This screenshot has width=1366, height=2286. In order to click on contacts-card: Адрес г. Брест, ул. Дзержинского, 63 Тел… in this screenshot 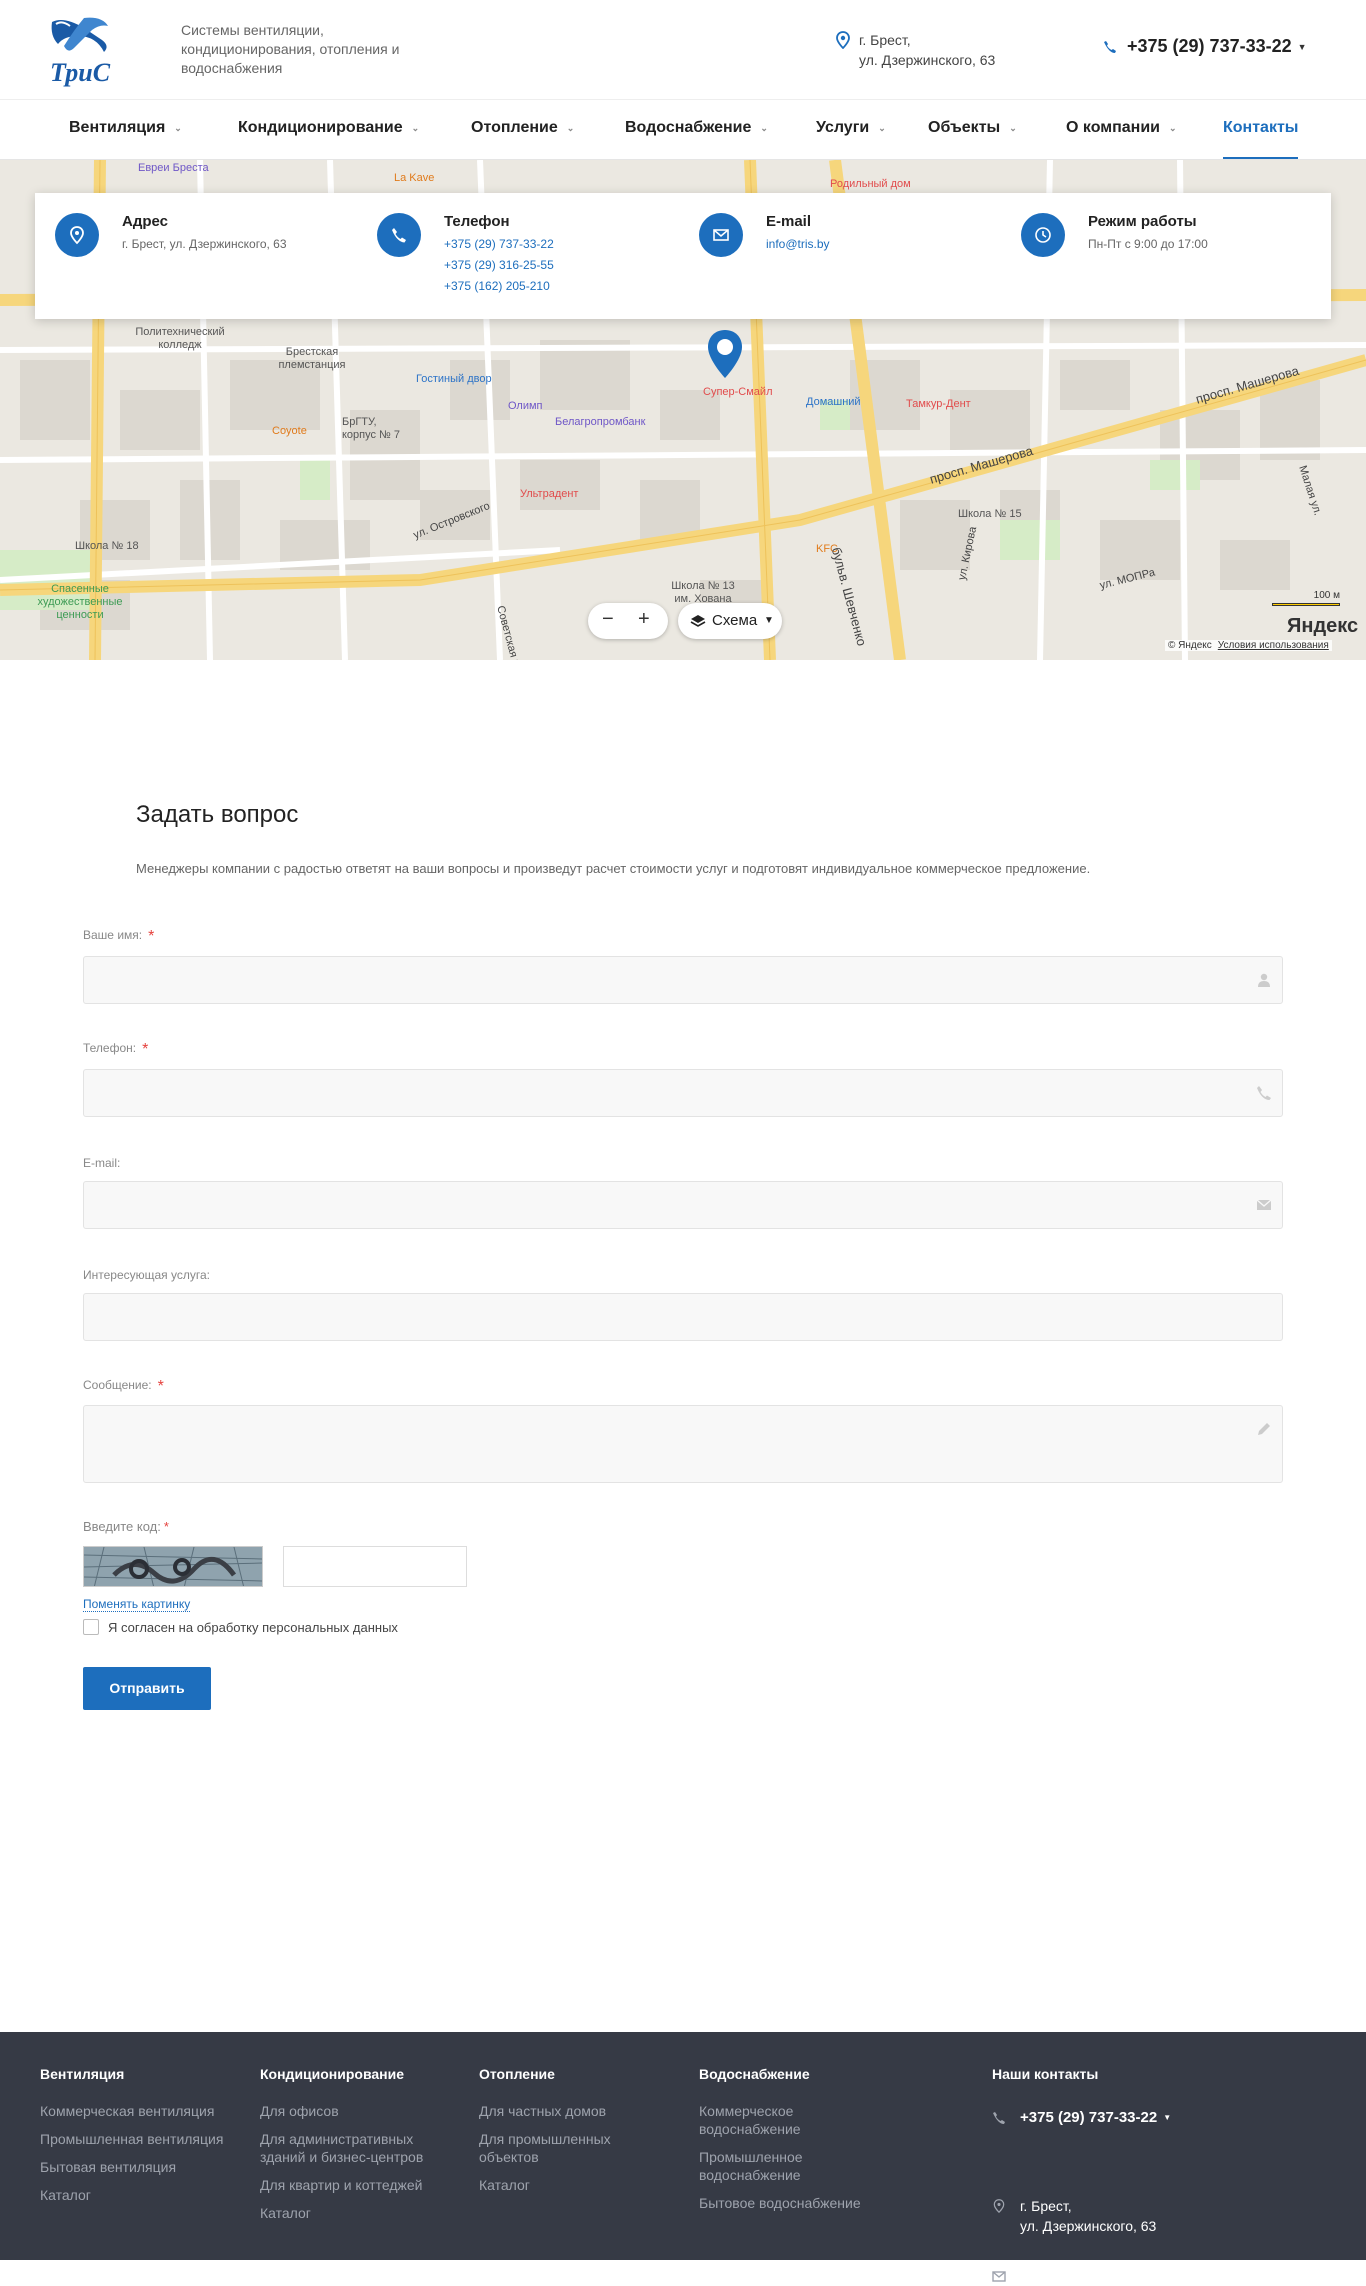, I will do `click(683, 256)`.